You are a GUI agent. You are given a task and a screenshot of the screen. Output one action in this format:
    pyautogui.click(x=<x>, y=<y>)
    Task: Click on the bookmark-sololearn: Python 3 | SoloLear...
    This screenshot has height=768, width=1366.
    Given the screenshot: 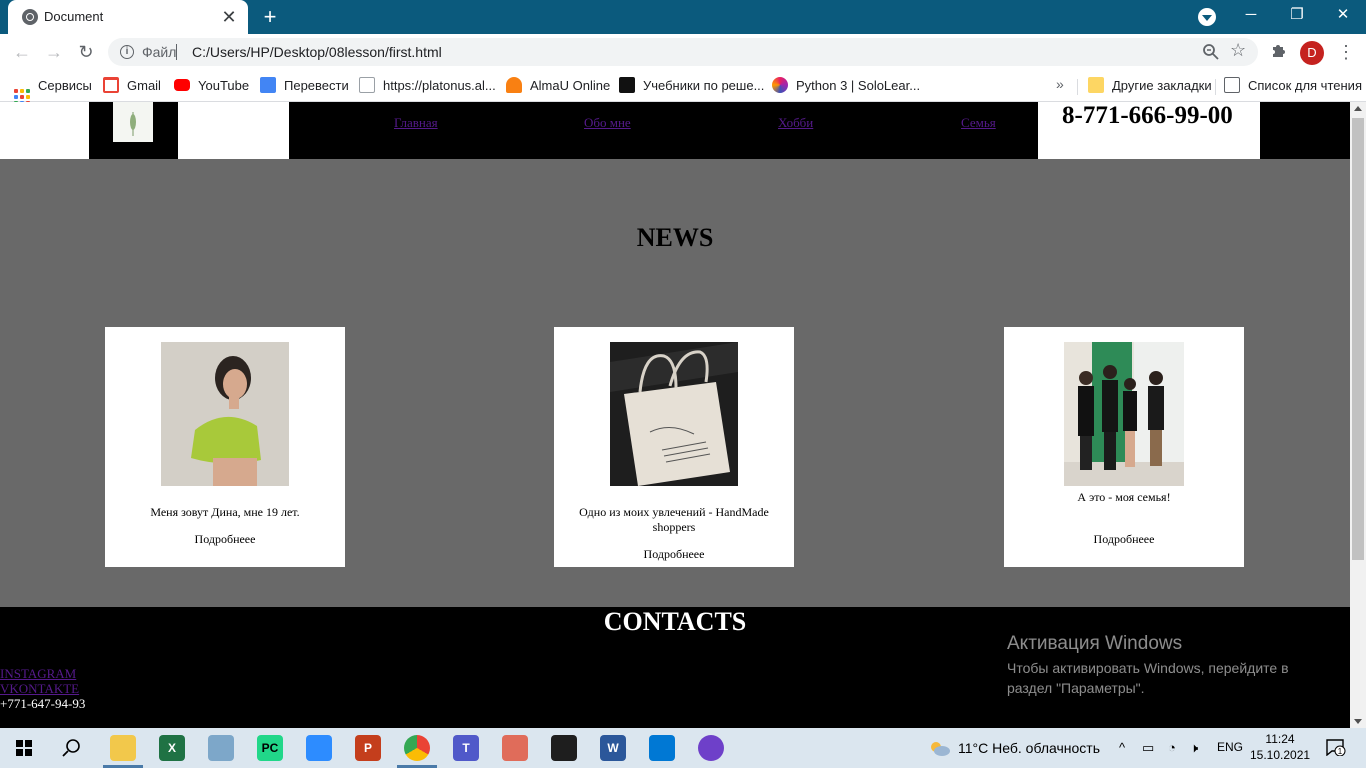 What is the action you would take?
    pyautogui.click(x=846, y=86)
    